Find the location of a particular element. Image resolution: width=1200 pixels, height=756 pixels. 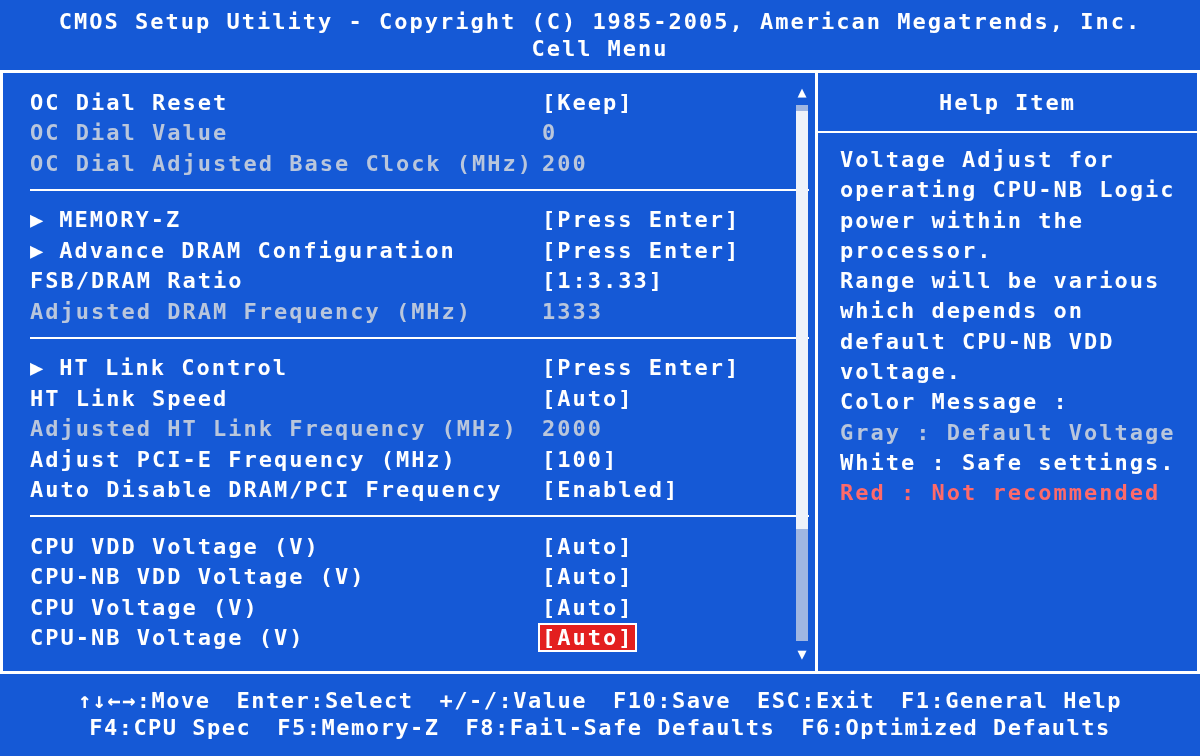

setting-value: [Enabled] is located at coordinates (611, 490).